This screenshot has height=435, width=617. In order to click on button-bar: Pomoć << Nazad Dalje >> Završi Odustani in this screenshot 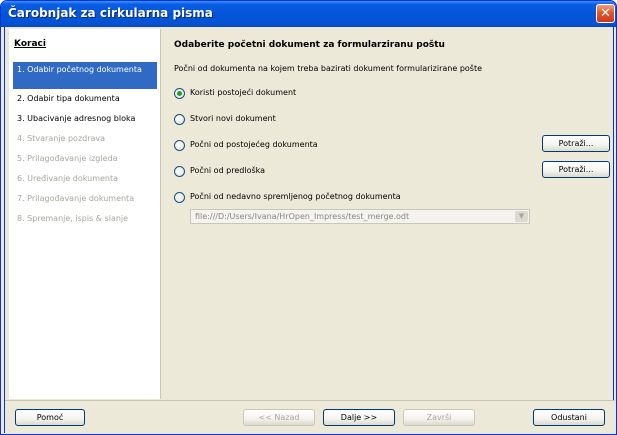, I will do `click(310, 416)`.